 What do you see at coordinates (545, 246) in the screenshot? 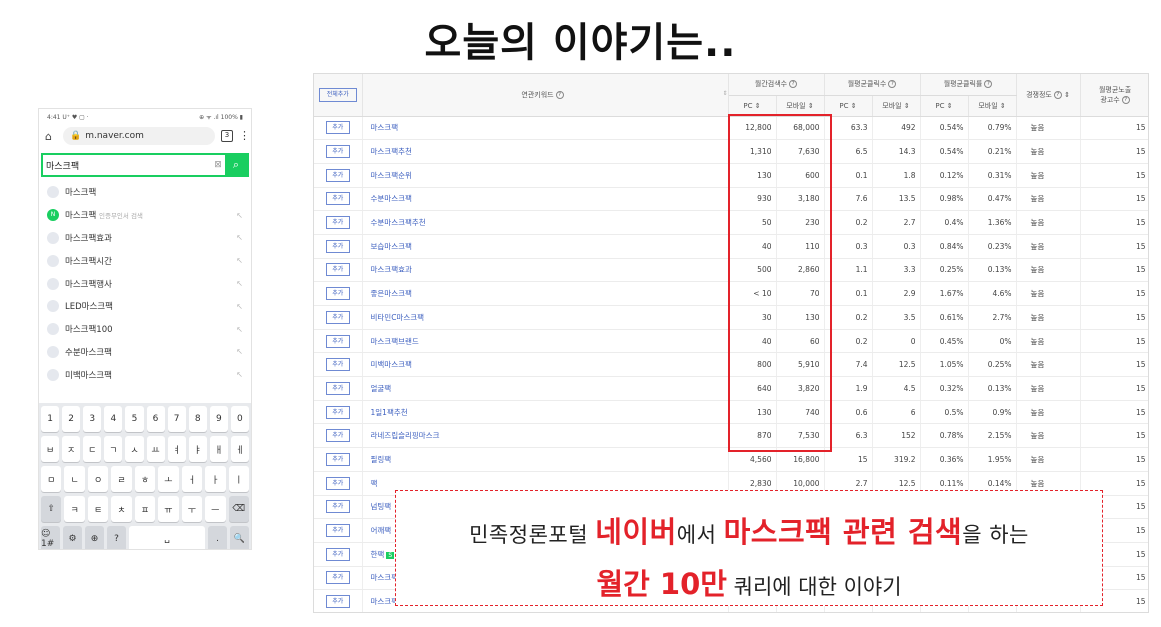
I see `cell-kw: 보습마스크팩` at bounding box center [545, 246].